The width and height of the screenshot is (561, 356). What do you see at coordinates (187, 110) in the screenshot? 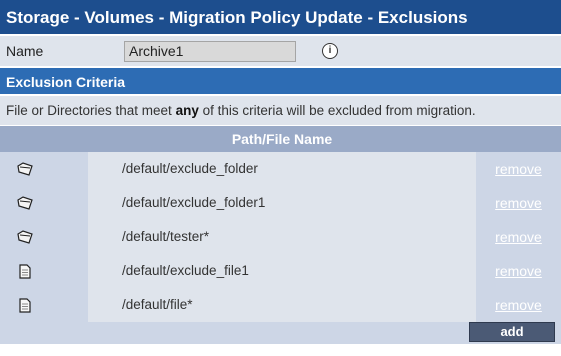
I see `description-emphasis: any` at bounding box center [187, 110].